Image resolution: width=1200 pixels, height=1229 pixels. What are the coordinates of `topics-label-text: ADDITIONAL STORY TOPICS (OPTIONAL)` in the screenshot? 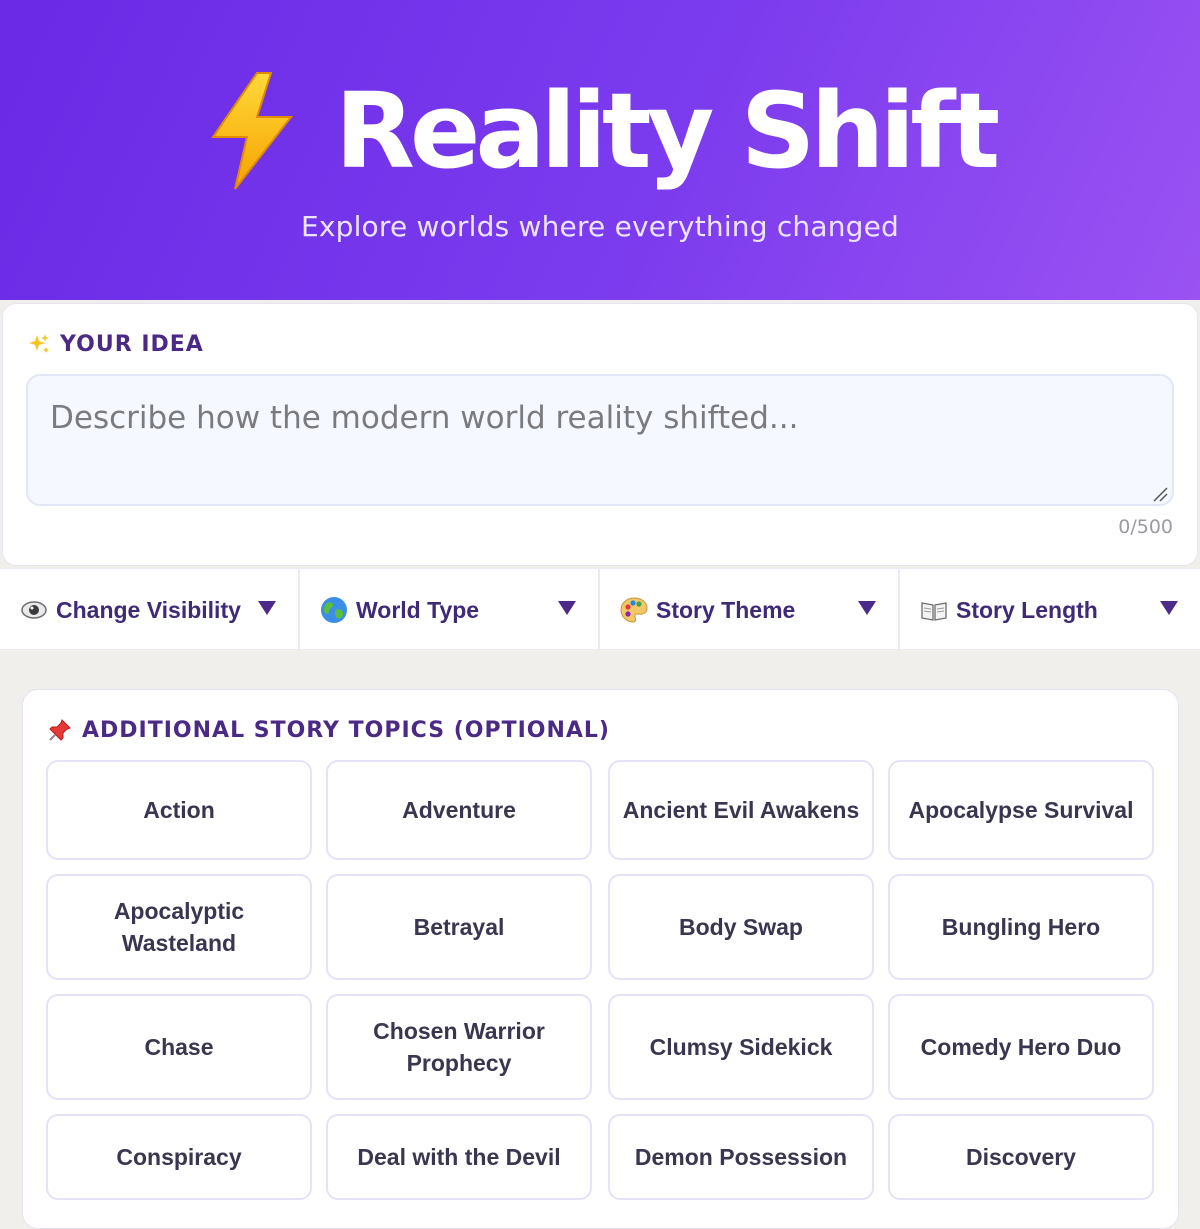 It's located at (346, 730).